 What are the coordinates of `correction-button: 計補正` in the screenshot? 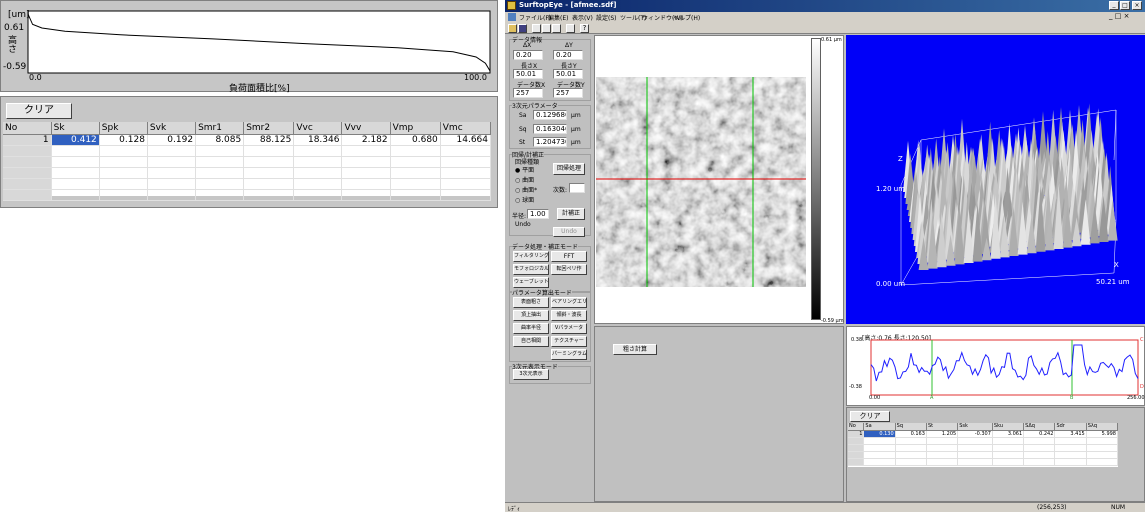 It's located at (571, 214).